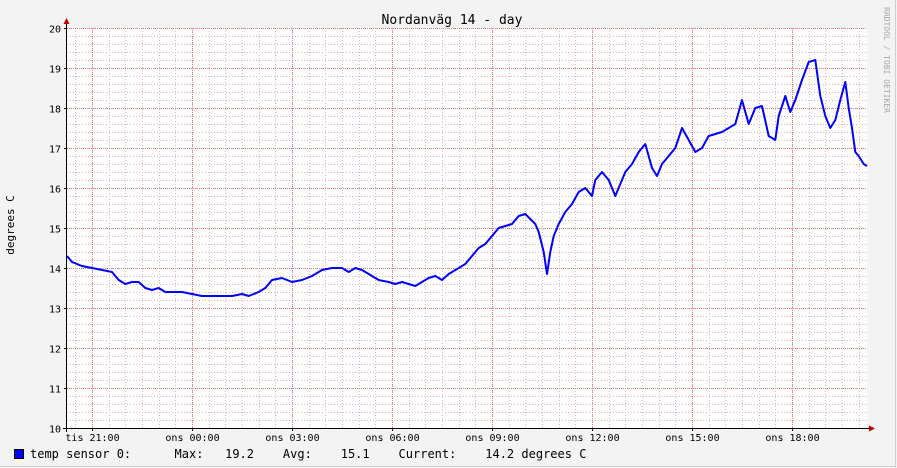  Describe the element at coordinates (55, 110) in the screenshot. I see `y-tick-label: 18` at that location.